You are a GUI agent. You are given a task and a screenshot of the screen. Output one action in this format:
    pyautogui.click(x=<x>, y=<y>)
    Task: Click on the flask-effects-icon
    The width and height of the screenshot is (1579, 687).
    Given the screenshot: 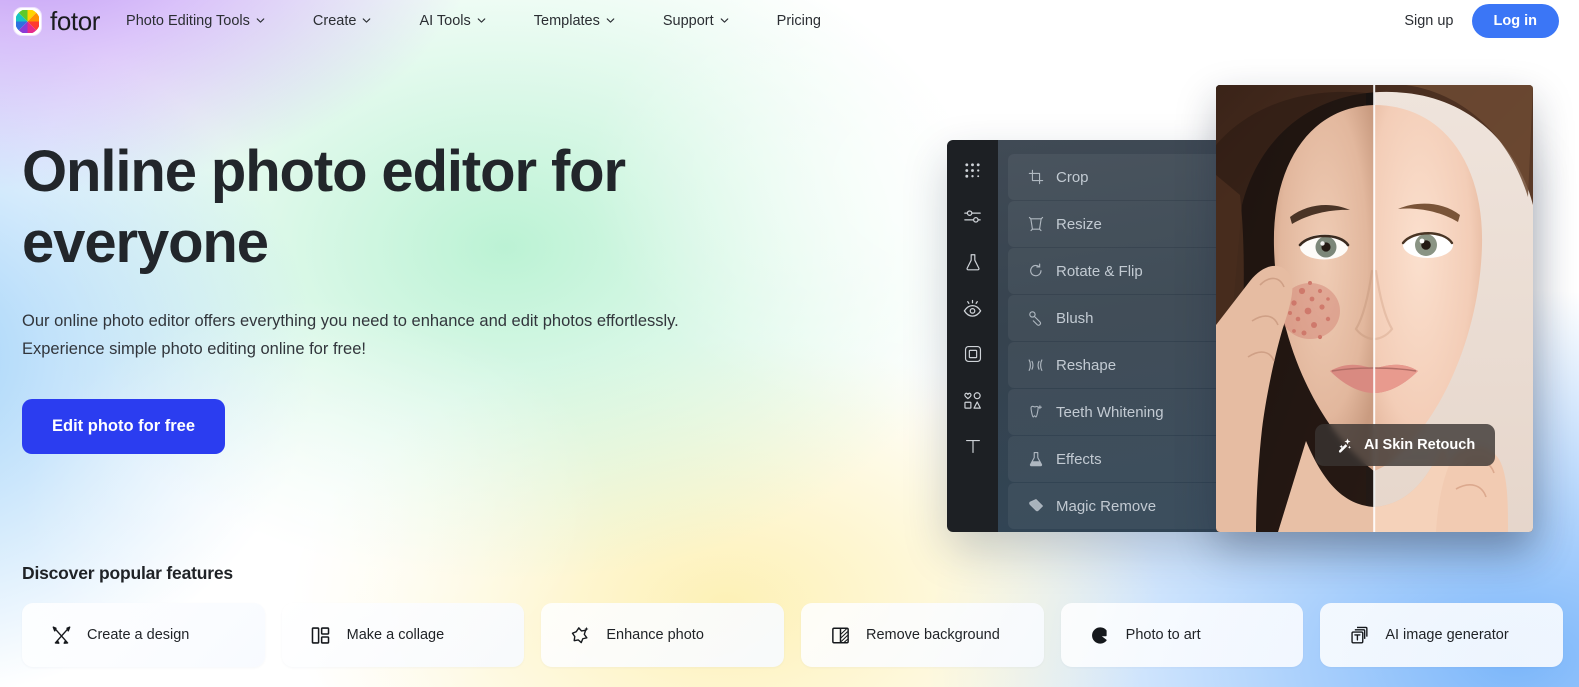 What is the action you would take?
    pyautogui.click(x=973, y=262)
    